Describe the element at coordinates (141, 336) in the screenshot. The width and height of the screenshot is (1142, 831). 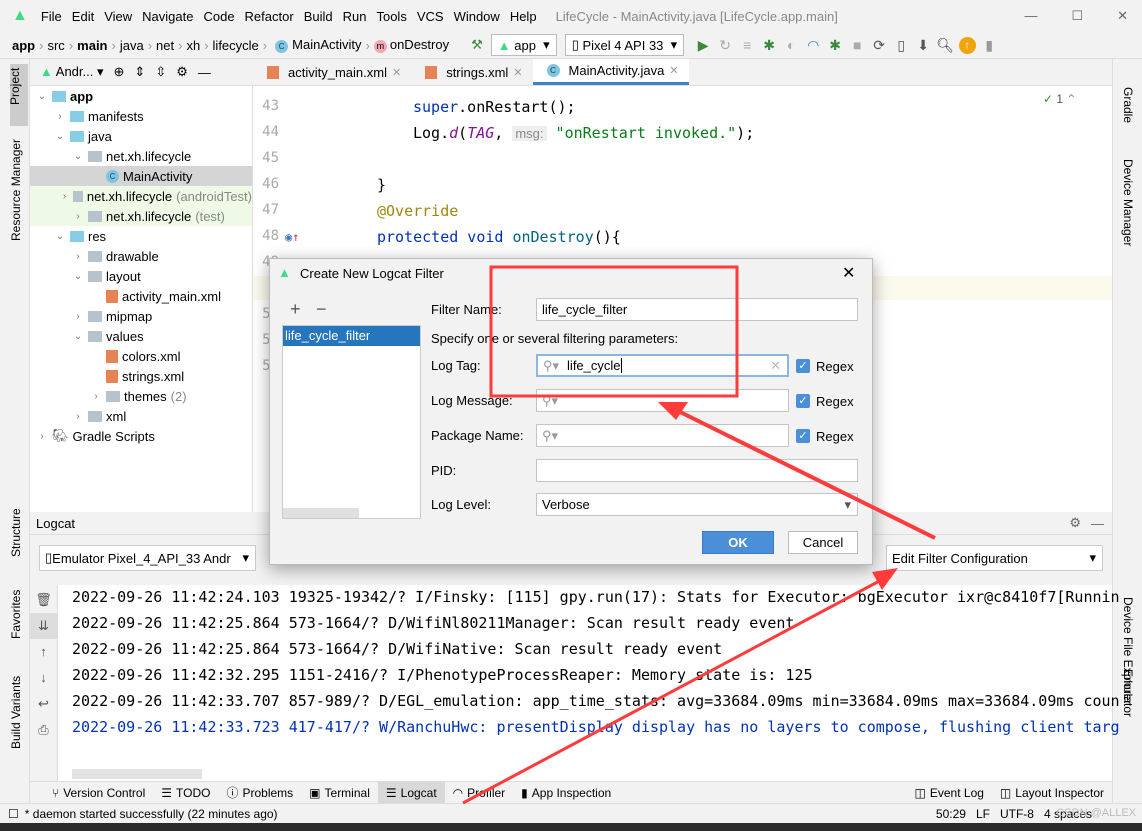
I see `tree-item: ⌄ values` at that location.